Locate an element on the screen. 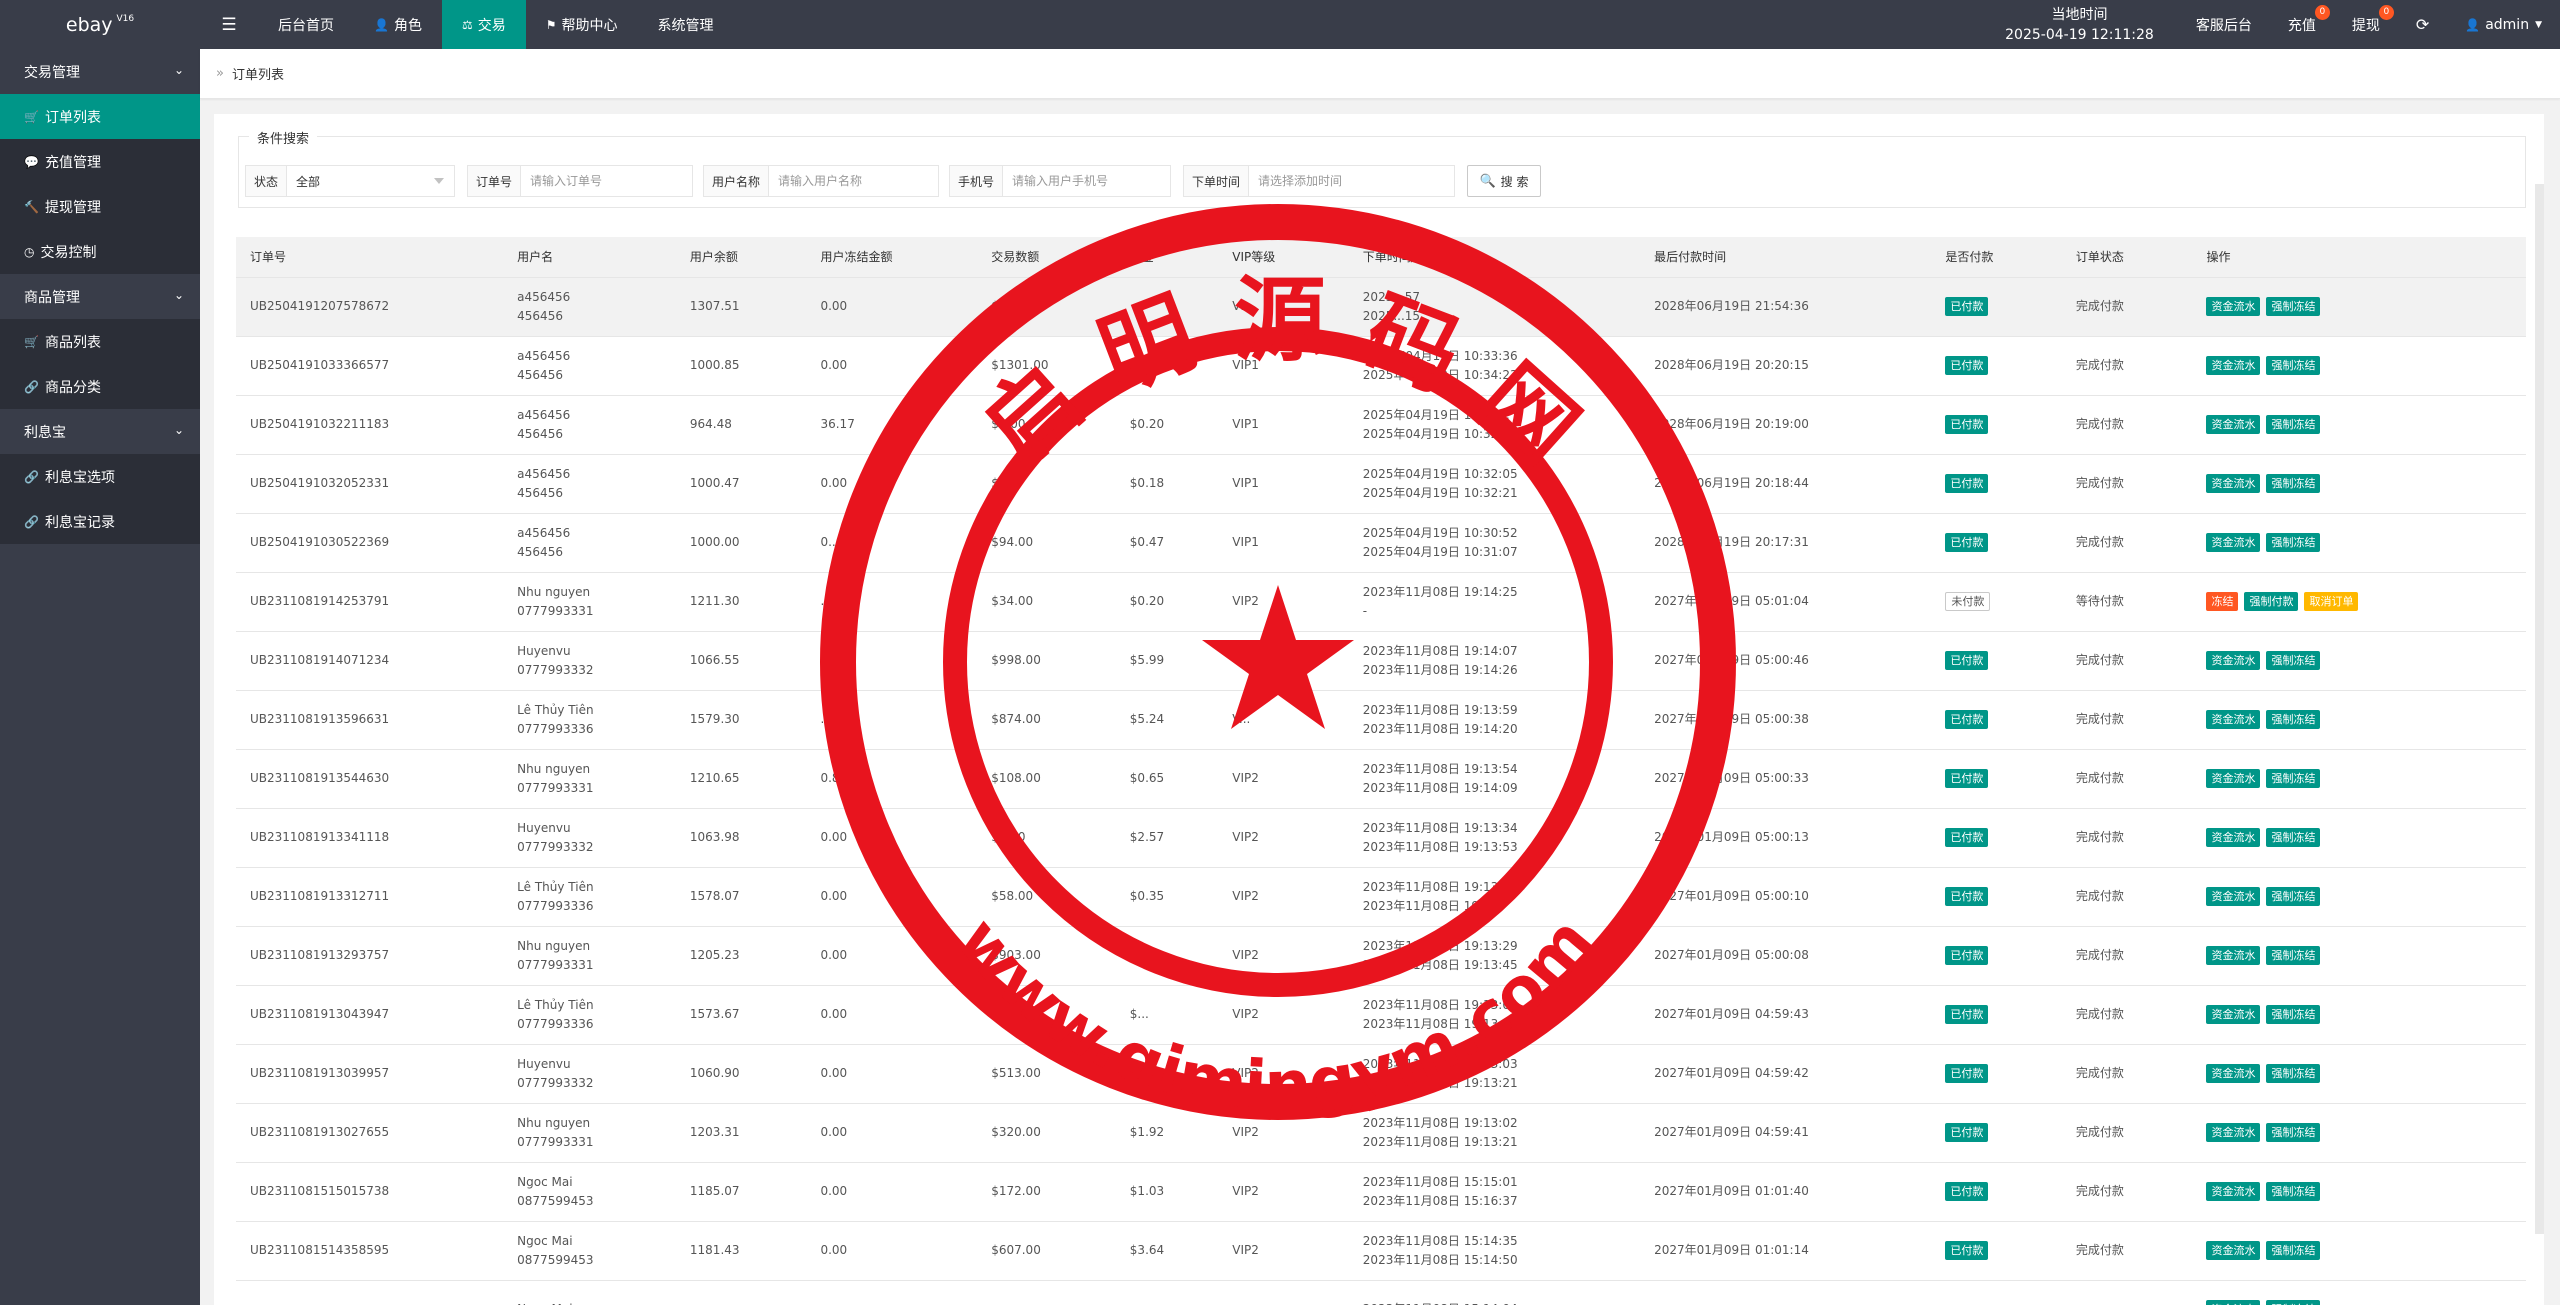 The width and height of the screenshot is (2560, 1305). sidebar-item-6: 🛒 商品列表 is located at coordinates (100, 341).